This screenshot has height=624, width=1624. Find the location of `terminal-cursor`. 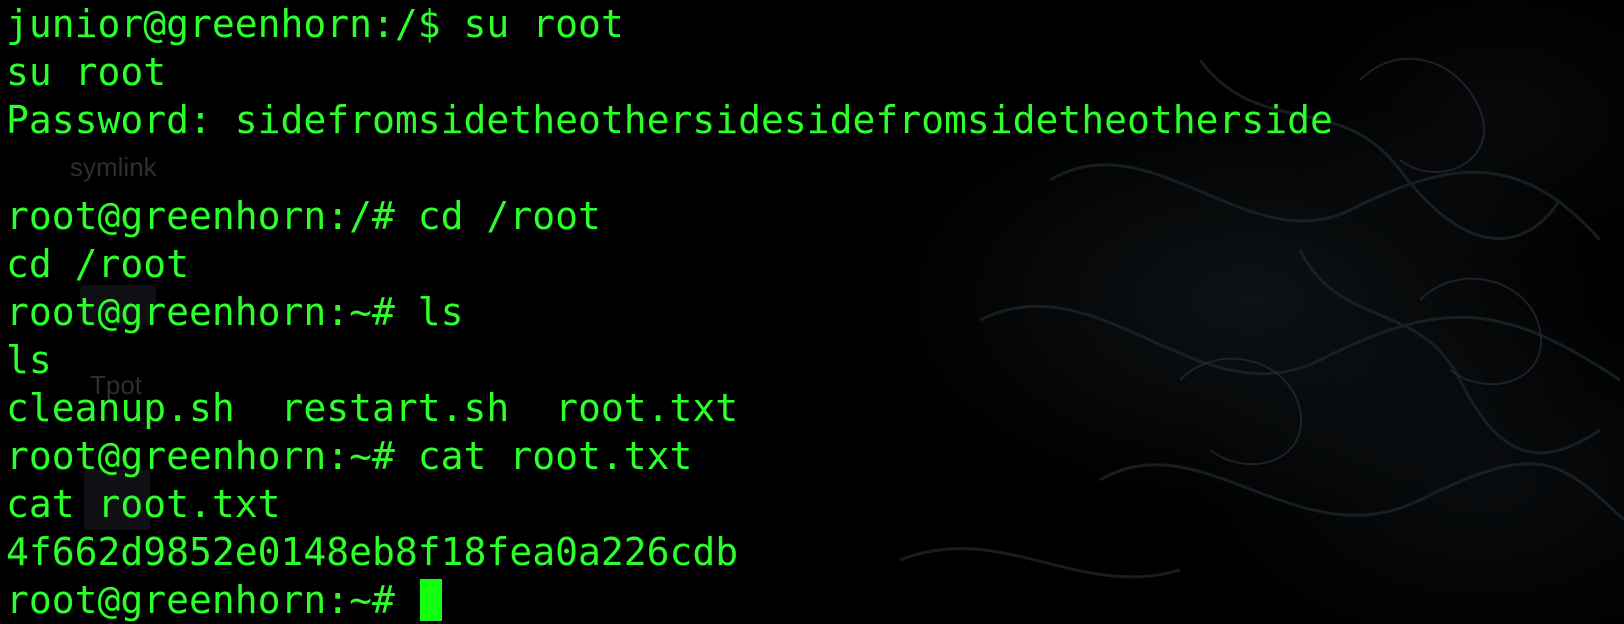

terminal-cursor is located at coordinates (430, 600).